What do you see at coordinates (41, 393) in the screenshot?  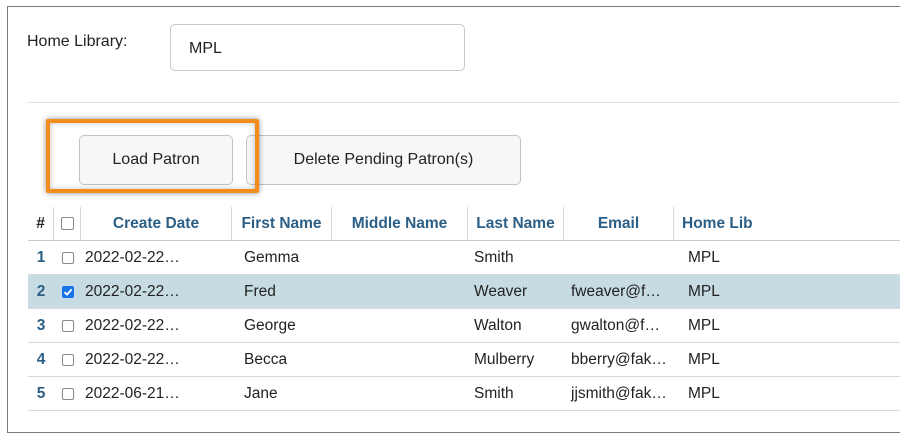 I see `row-number: 5` at bounding box center [41, 393].